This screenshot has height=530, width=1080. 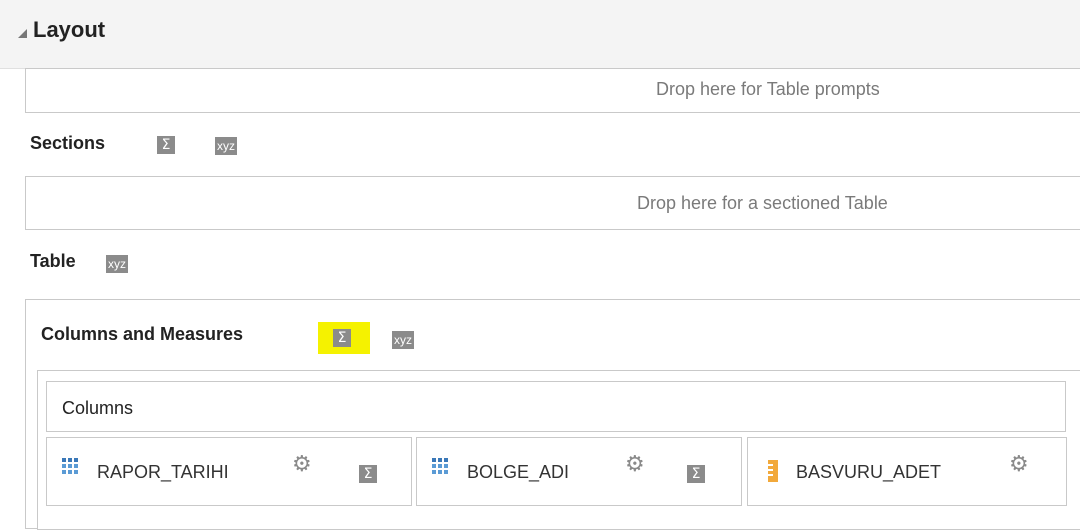 What do you see at coordinates (556, 406) in the screenshot?
I see `columns-header: Columns` at bounding box center [556, 406].